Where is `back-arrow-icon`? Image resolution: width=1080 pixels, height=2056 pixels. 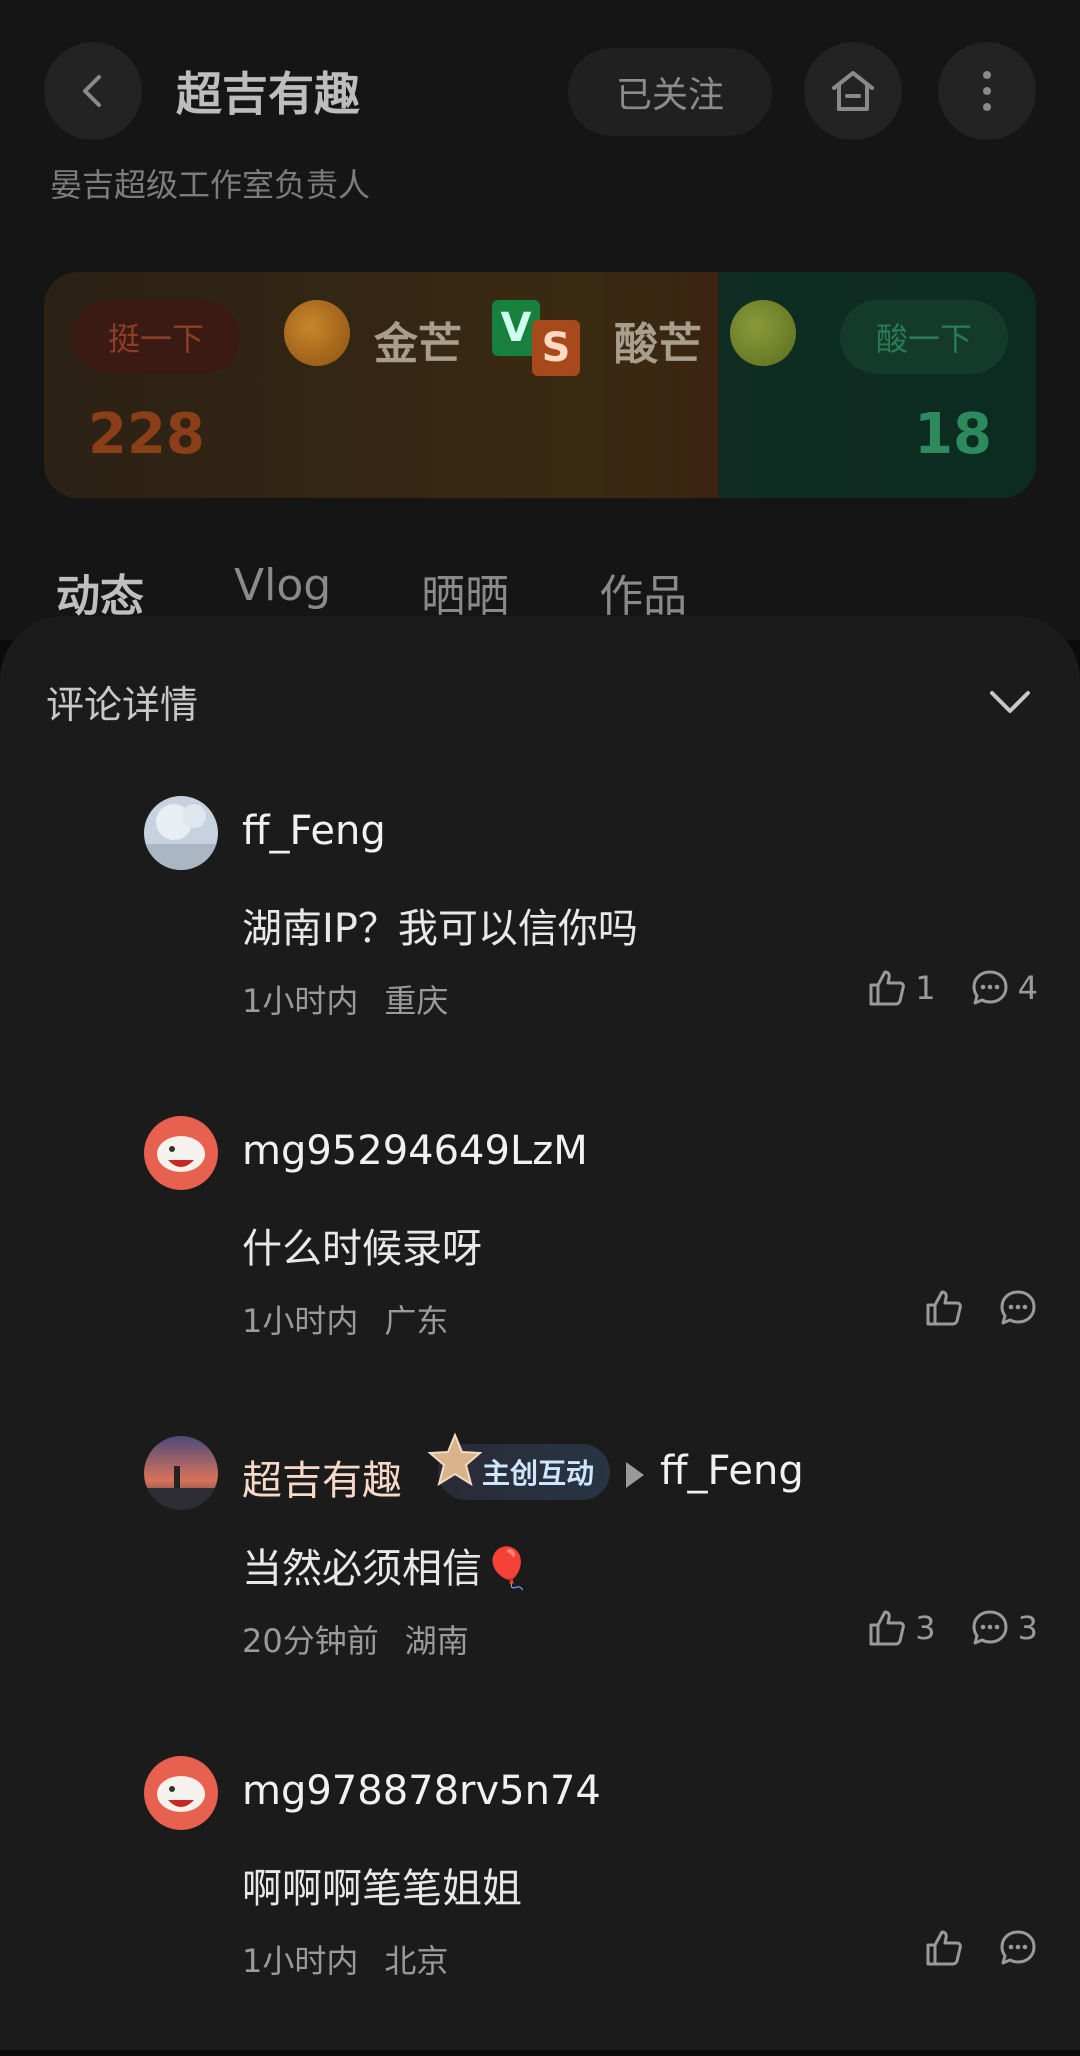 back-arrow-icon is located at coordinates (93, 91).